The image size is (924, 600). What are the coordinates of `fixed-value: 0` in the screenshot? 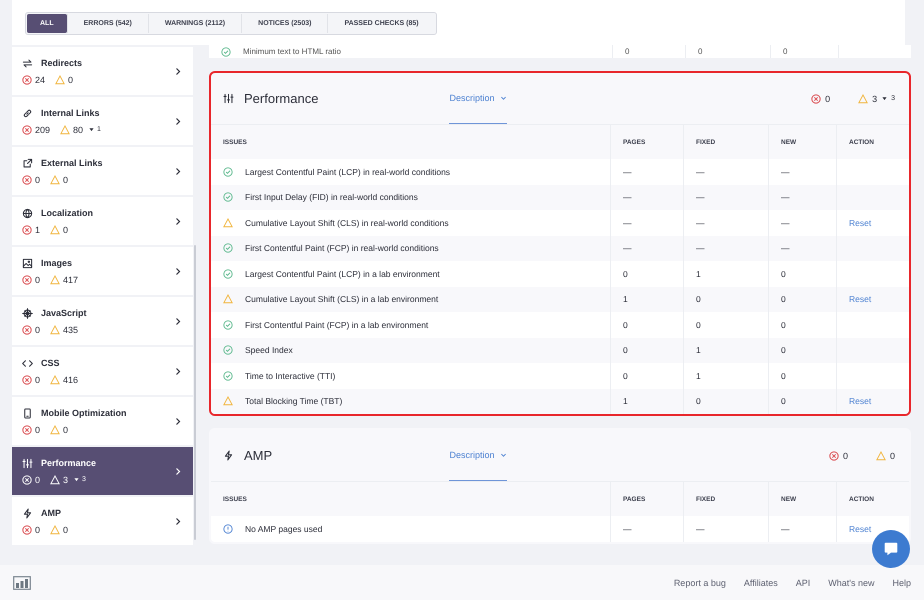 It's located at (698, 401).